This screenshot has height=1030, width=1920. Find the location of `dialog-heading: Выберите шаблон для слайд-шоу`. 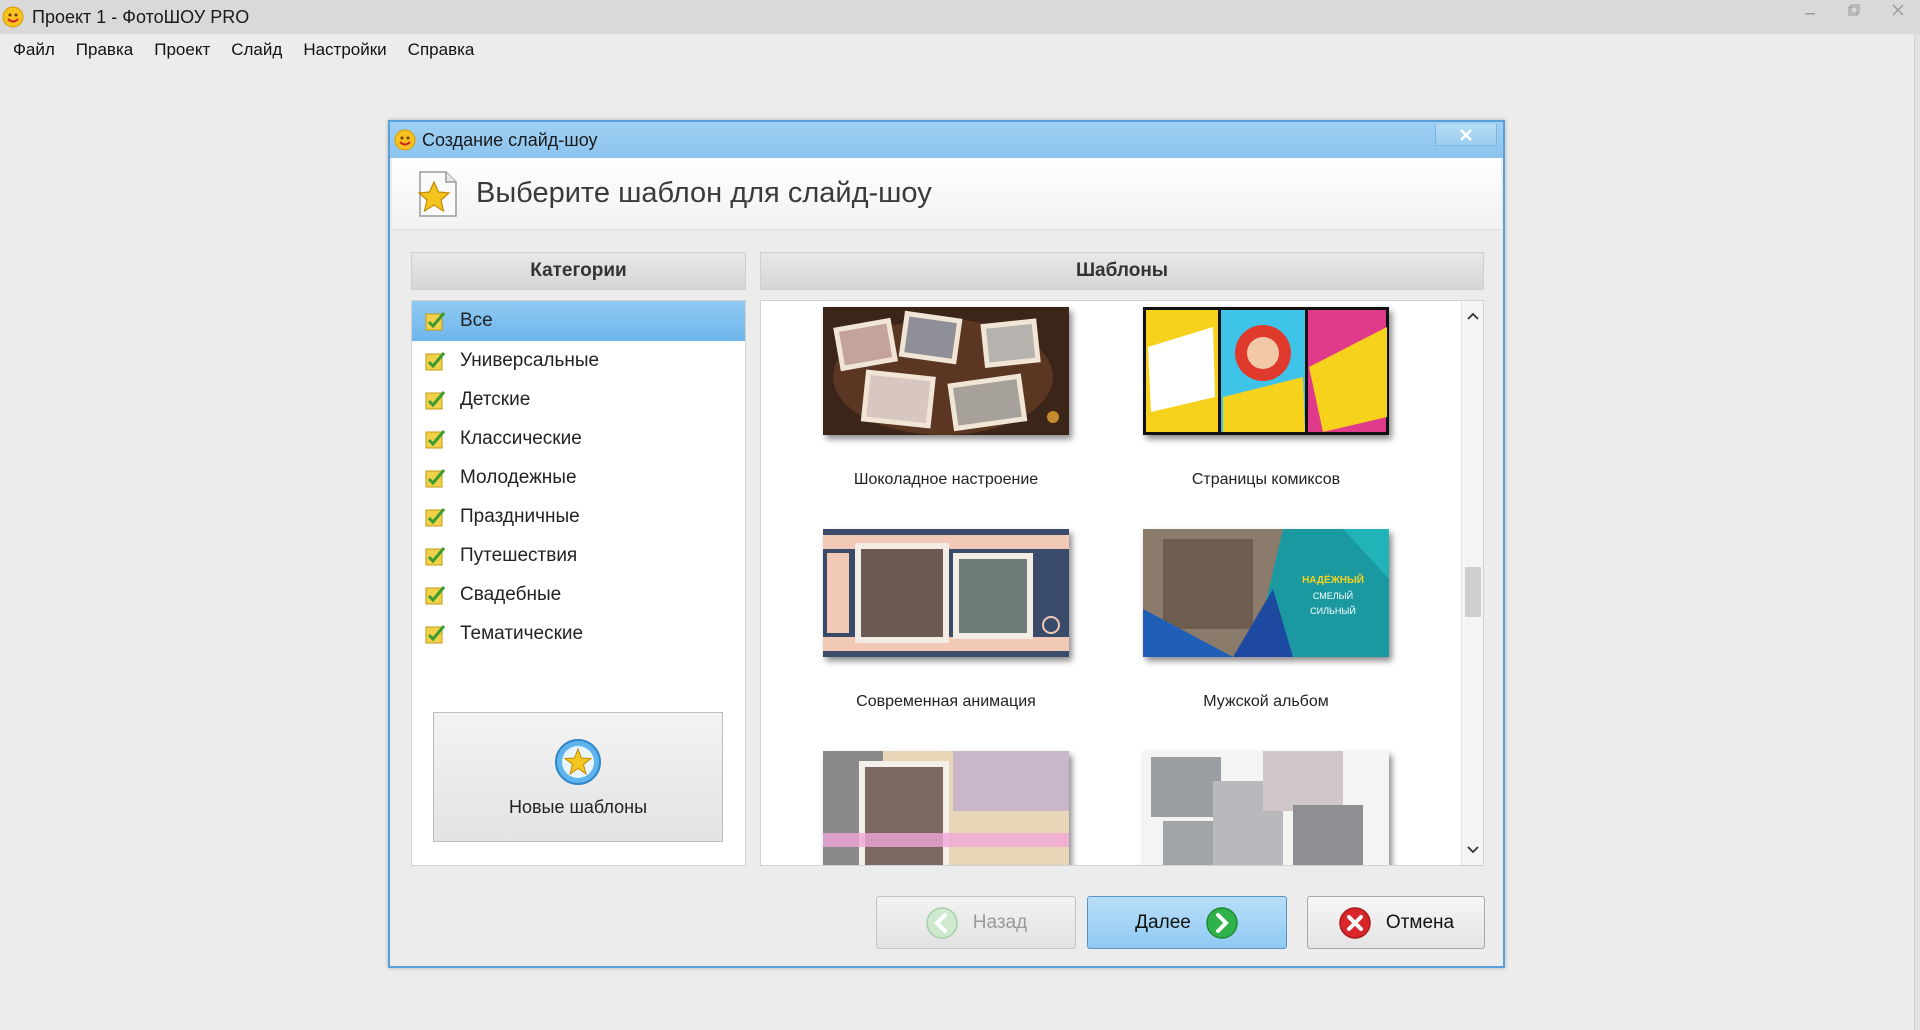

dialog-heading: Выберите шаблон для слайд-шоу is located at coordinates (704, 193).